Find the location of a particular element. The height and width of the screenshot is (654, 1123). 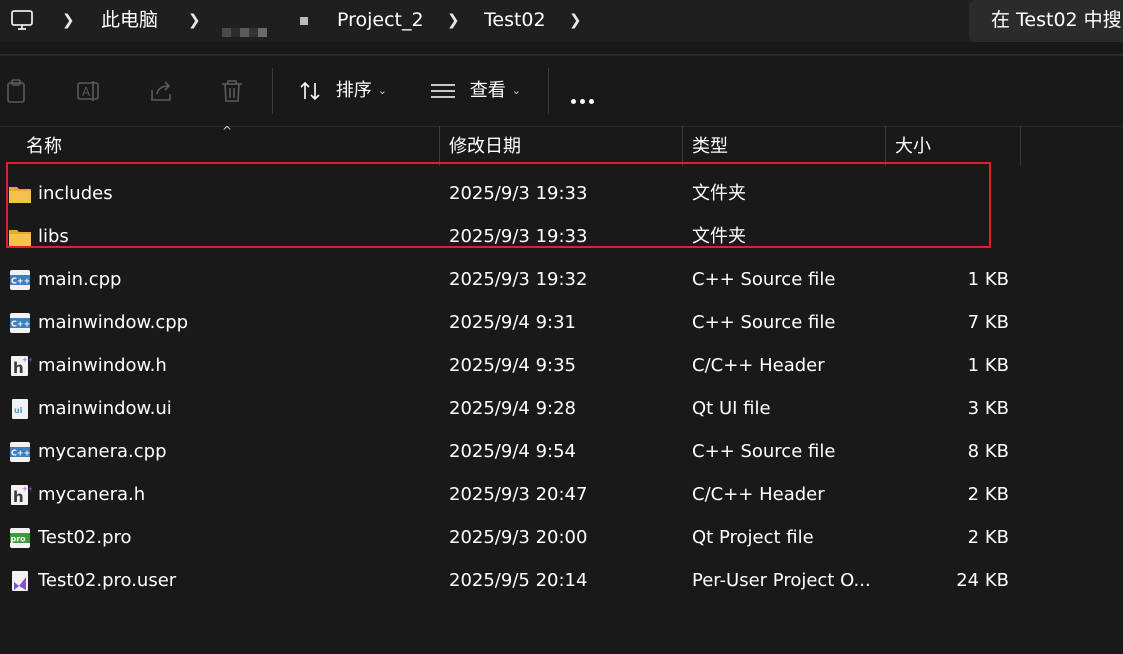

svg-text: A is located at coordinates (86, 92).